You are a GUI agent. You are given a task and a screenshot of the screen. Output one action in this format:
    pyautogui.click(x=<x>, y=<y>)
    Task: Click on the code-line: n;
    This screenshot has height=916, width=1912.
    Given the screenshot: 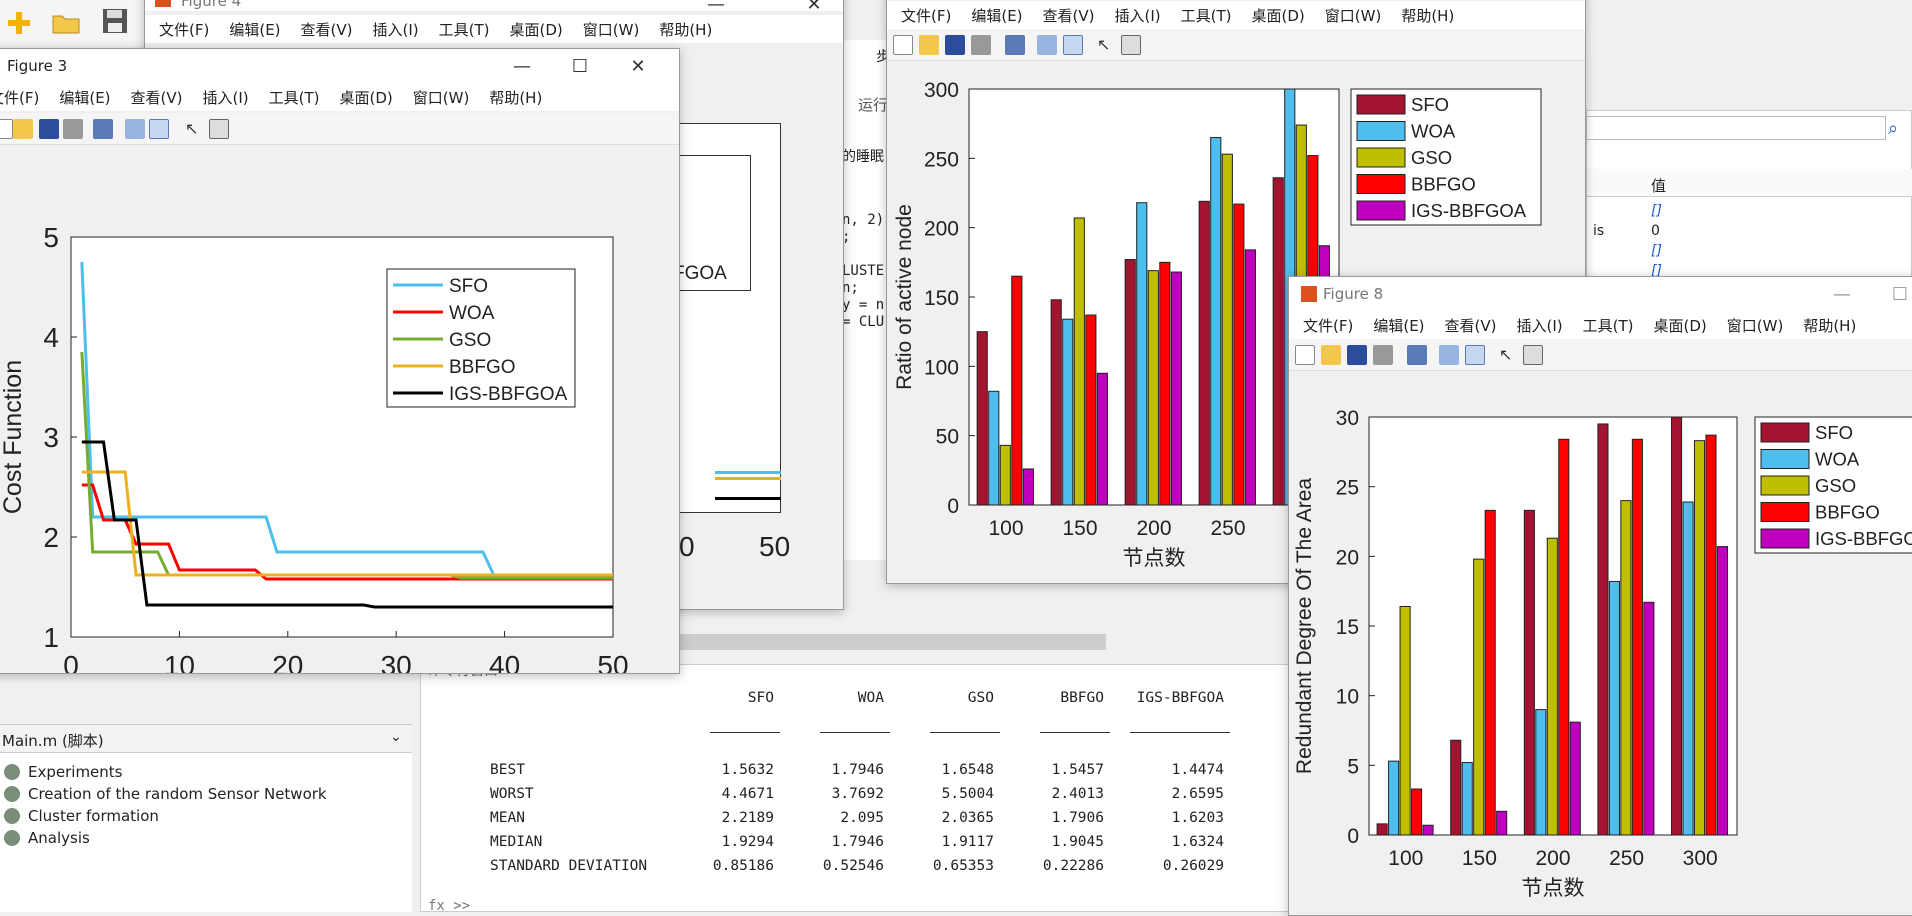 What is the action you would take?
    pyautogui.click(x=850, y=288)
    